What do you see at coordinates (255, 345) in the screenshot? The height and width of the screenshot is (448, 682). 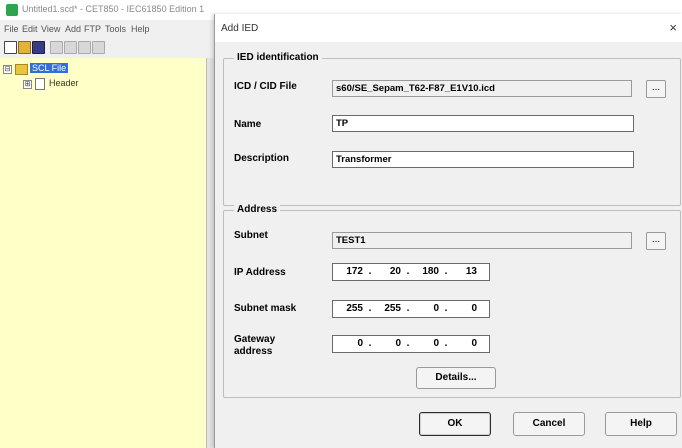 I see `gateway-address-label: Gateway address` at bounding box center [255, 345].